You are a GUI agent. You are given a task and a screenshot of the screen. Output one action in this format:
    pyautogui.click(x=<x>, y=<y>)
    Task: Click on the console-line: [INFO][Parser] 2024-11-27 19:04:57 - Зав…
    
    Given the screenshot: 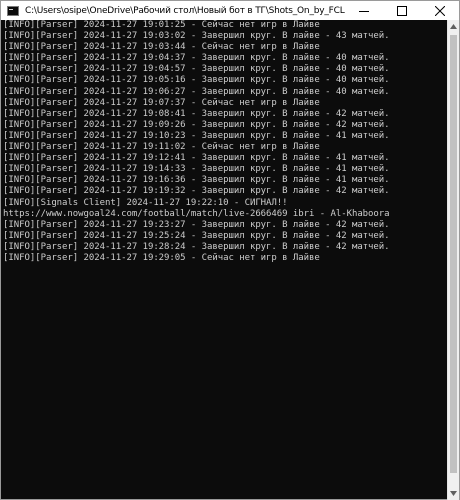 What is the action you would take?
    pyautogui.click(x=196, y=69)
    